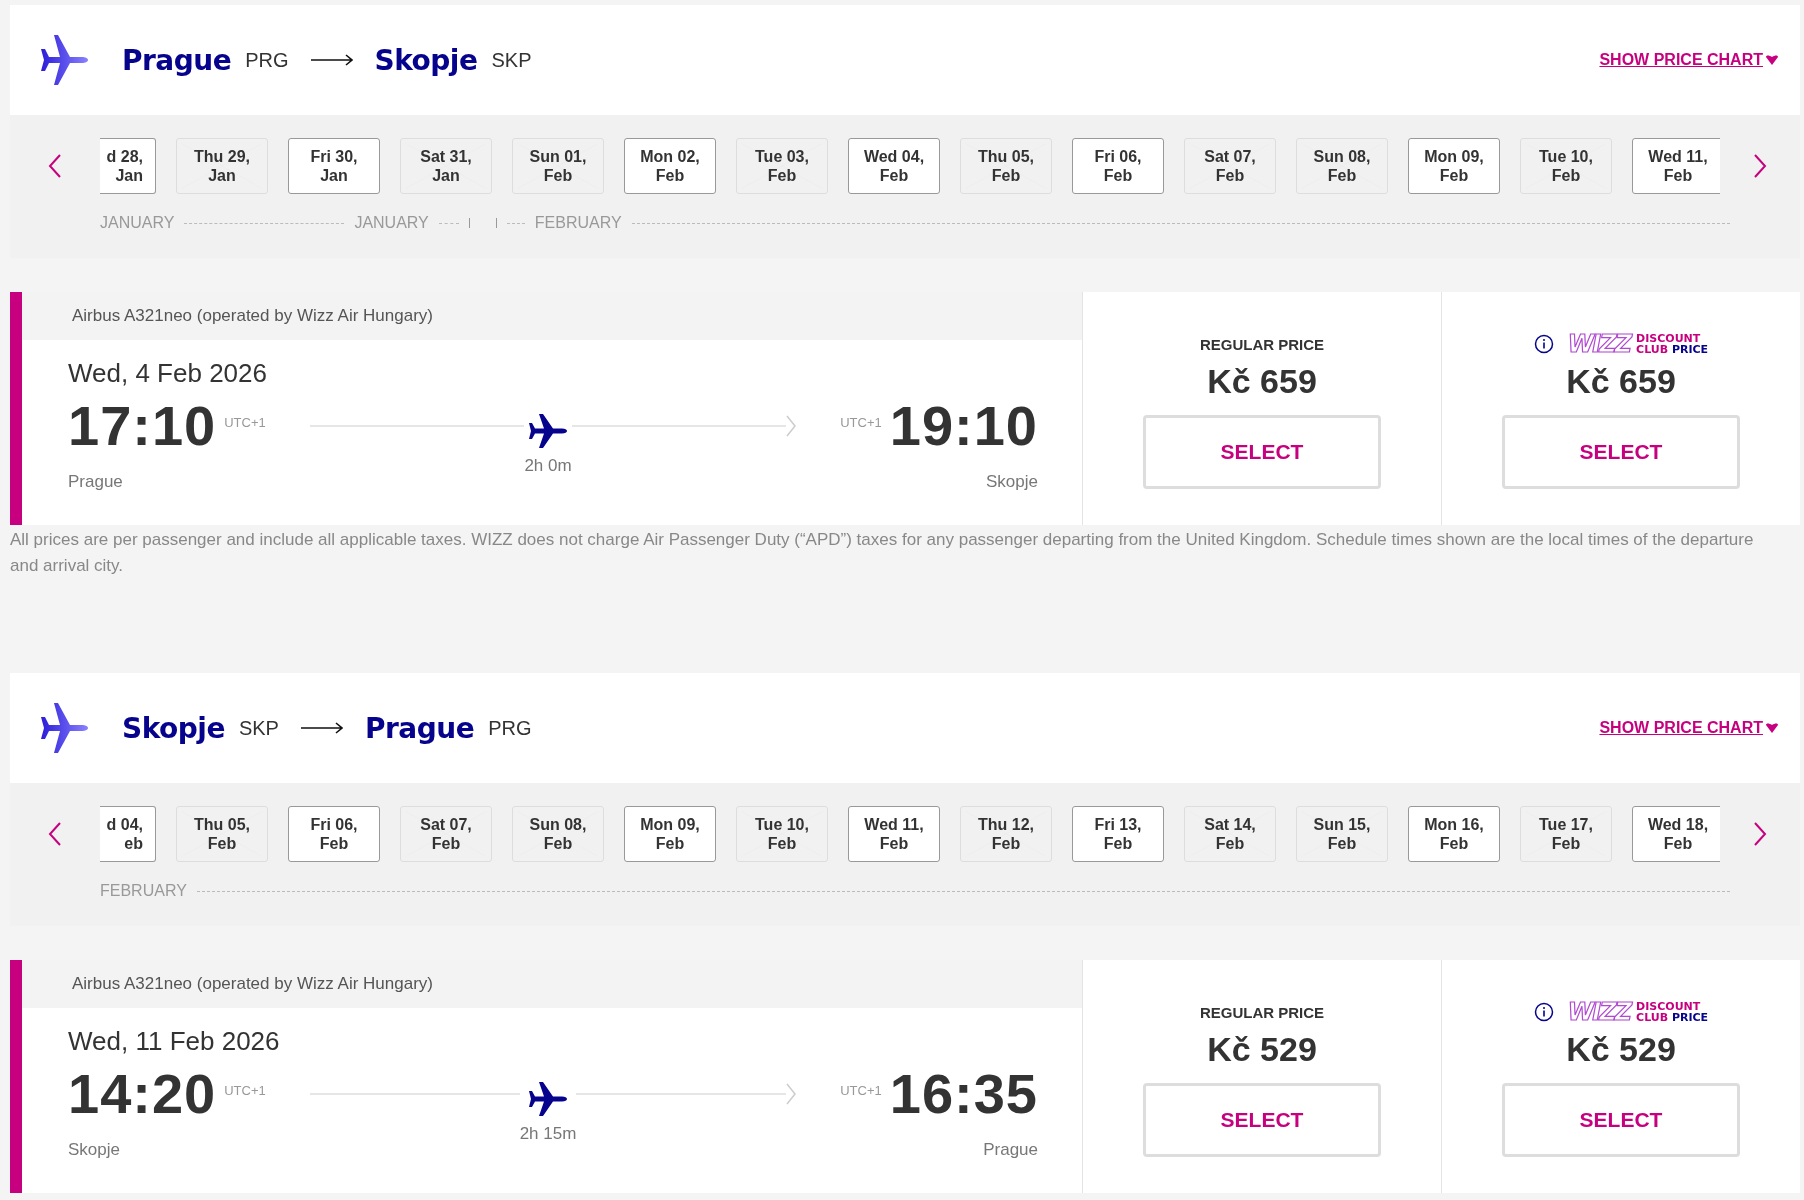 Image resolution: width=1804 pixels, height=1200 pixels. What do you see at coordinates (510, 728) in the screenshot?
I see `destination-code: PRG` at bounding box center [510, 728].